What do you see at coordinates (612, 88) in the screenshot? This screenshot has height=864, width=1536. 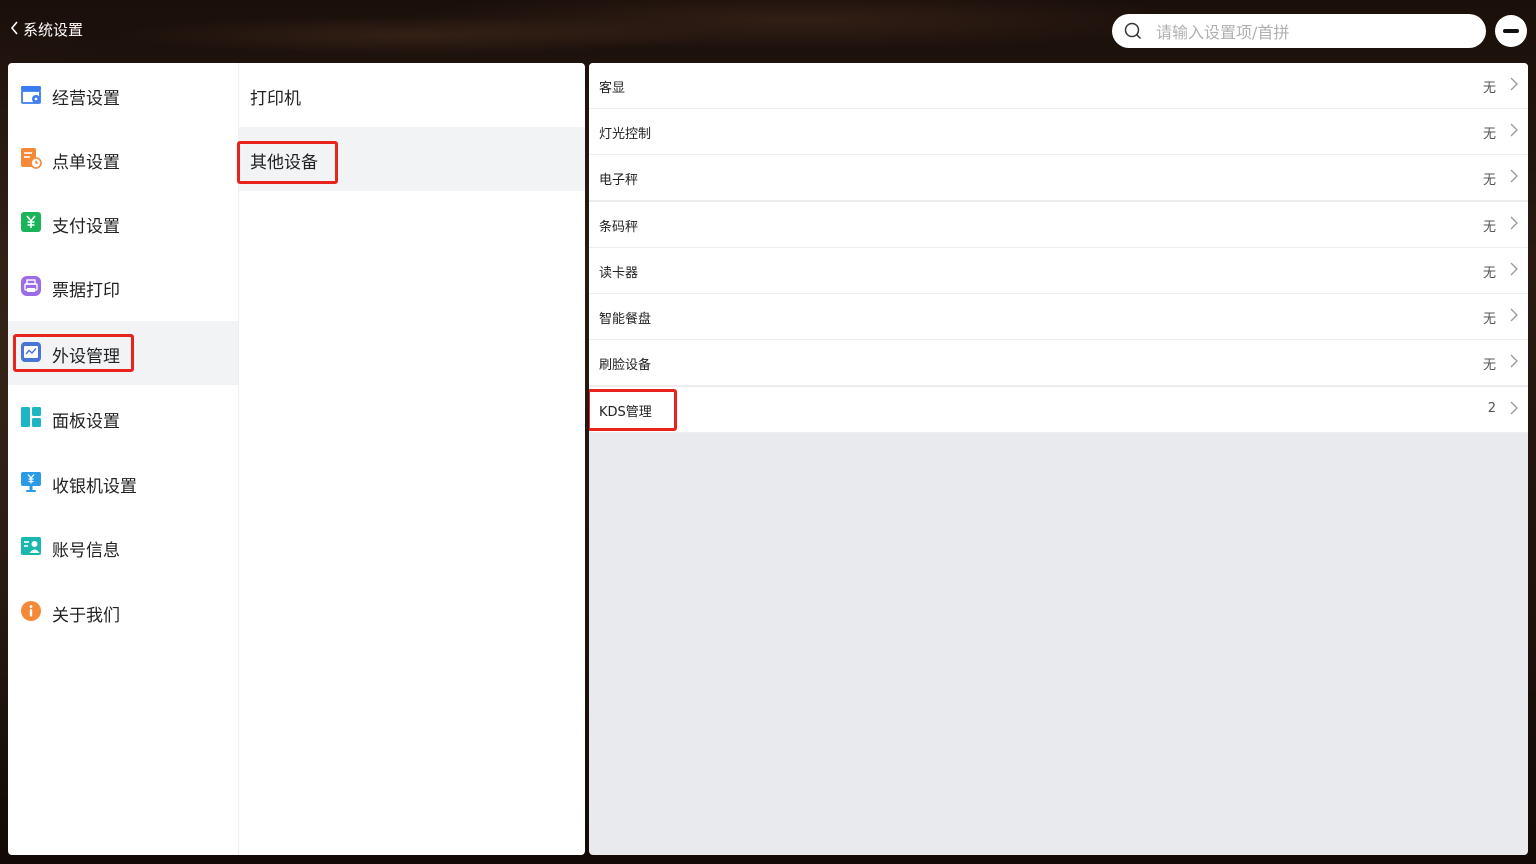 I see `device-label: 客显` at bounding box center [612, 88].